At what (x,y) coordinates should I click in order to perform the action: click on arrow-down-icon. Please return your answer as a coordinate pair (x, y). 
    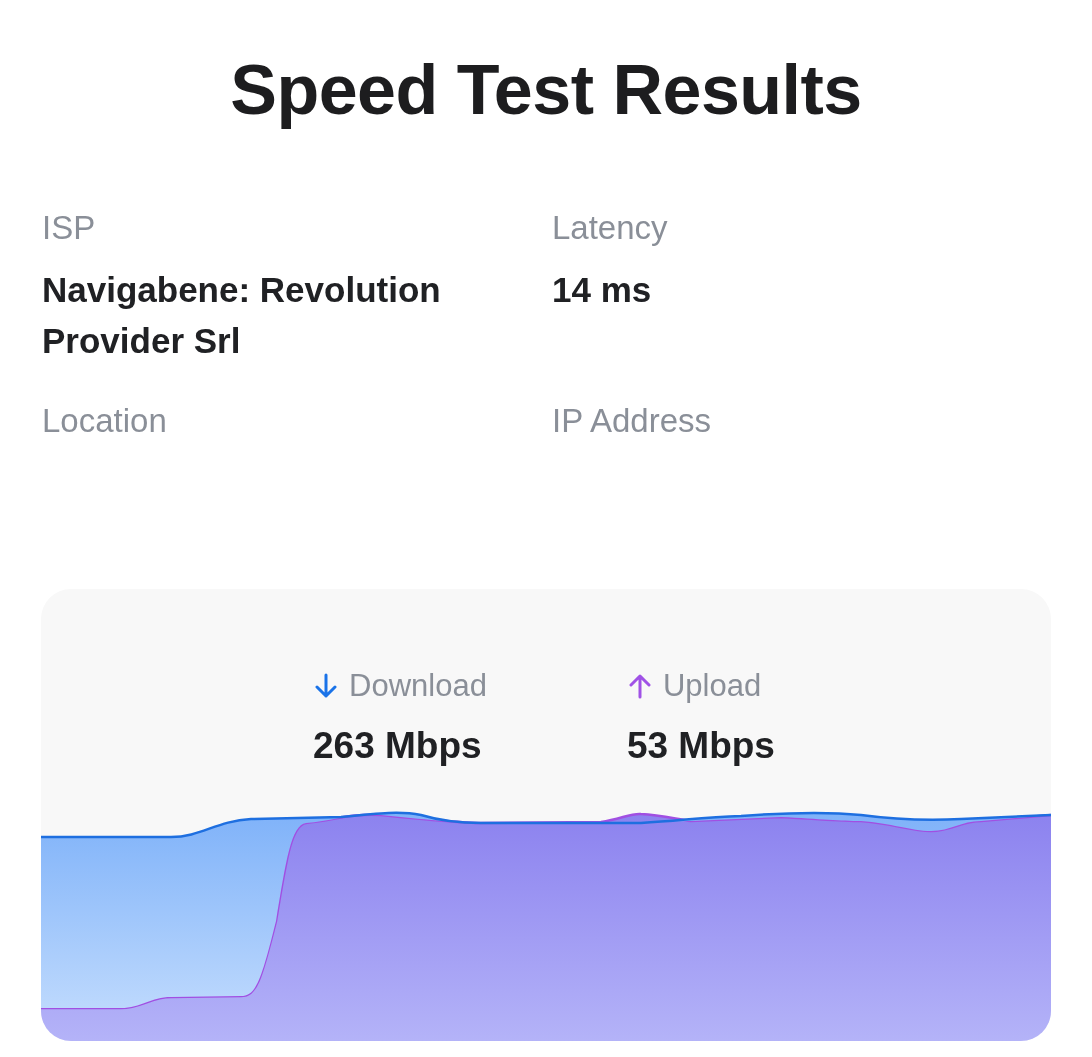
    Looking at the image, I should click on (326, 686).